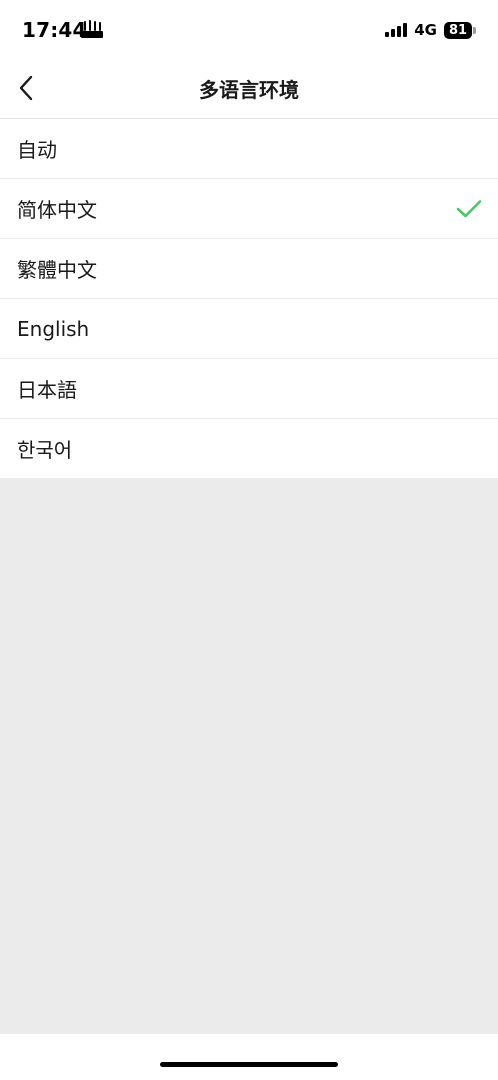 The height and width of the screenshot is (1080, 498). I want to click on language-label: 繁體中文, so click(57, 270).